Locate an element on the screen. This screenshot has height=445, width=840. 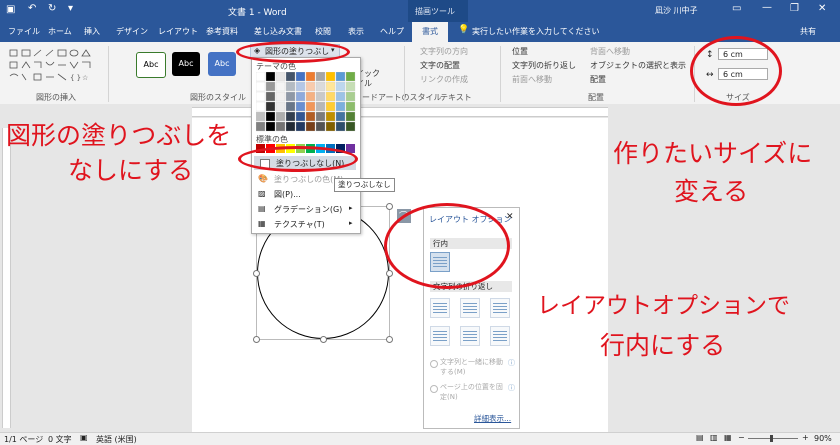
tab-design: デザイン is located at coordinates (132, 31).